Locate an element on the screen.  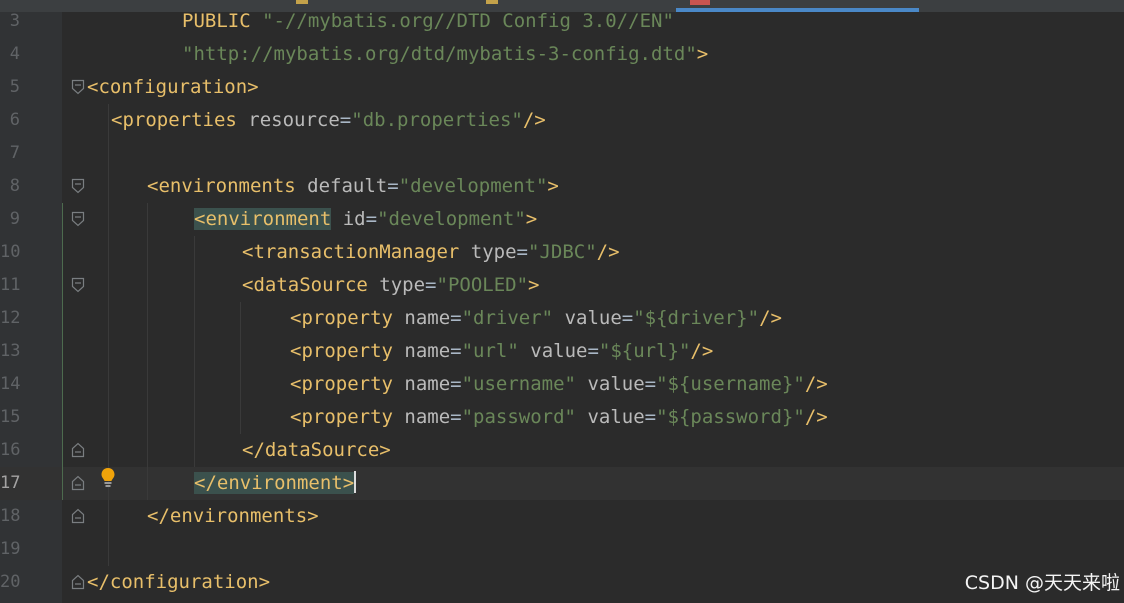
code-text: <properties resource="db.properties"/> is located at coordinates (328, 120).